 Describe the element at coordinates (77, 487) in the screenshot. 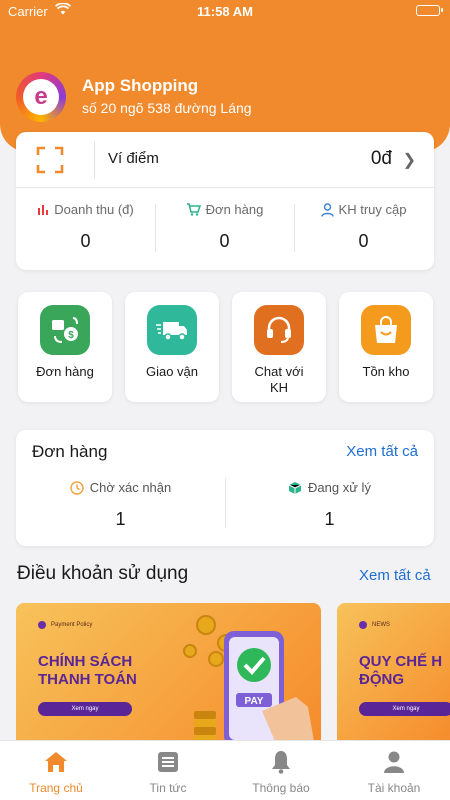

I see `clock-icon` at that location.